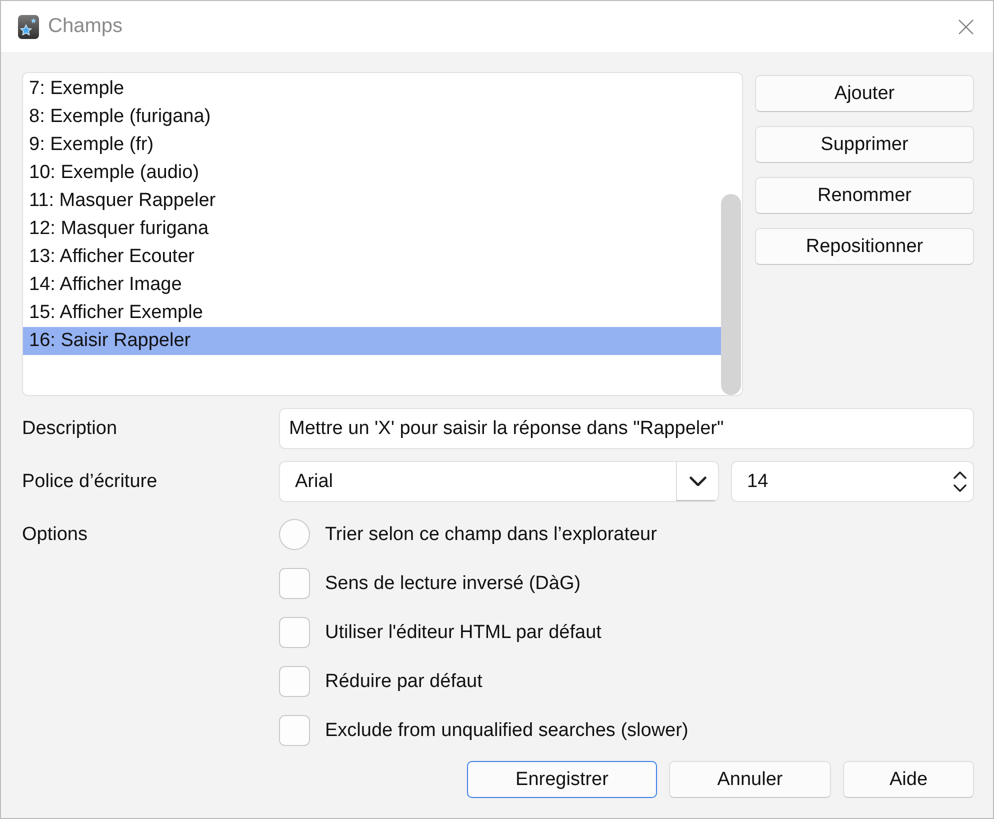 This screenshot has height=819, width=994. I want to click on dialog-button: Annuler, so click(750, 779).